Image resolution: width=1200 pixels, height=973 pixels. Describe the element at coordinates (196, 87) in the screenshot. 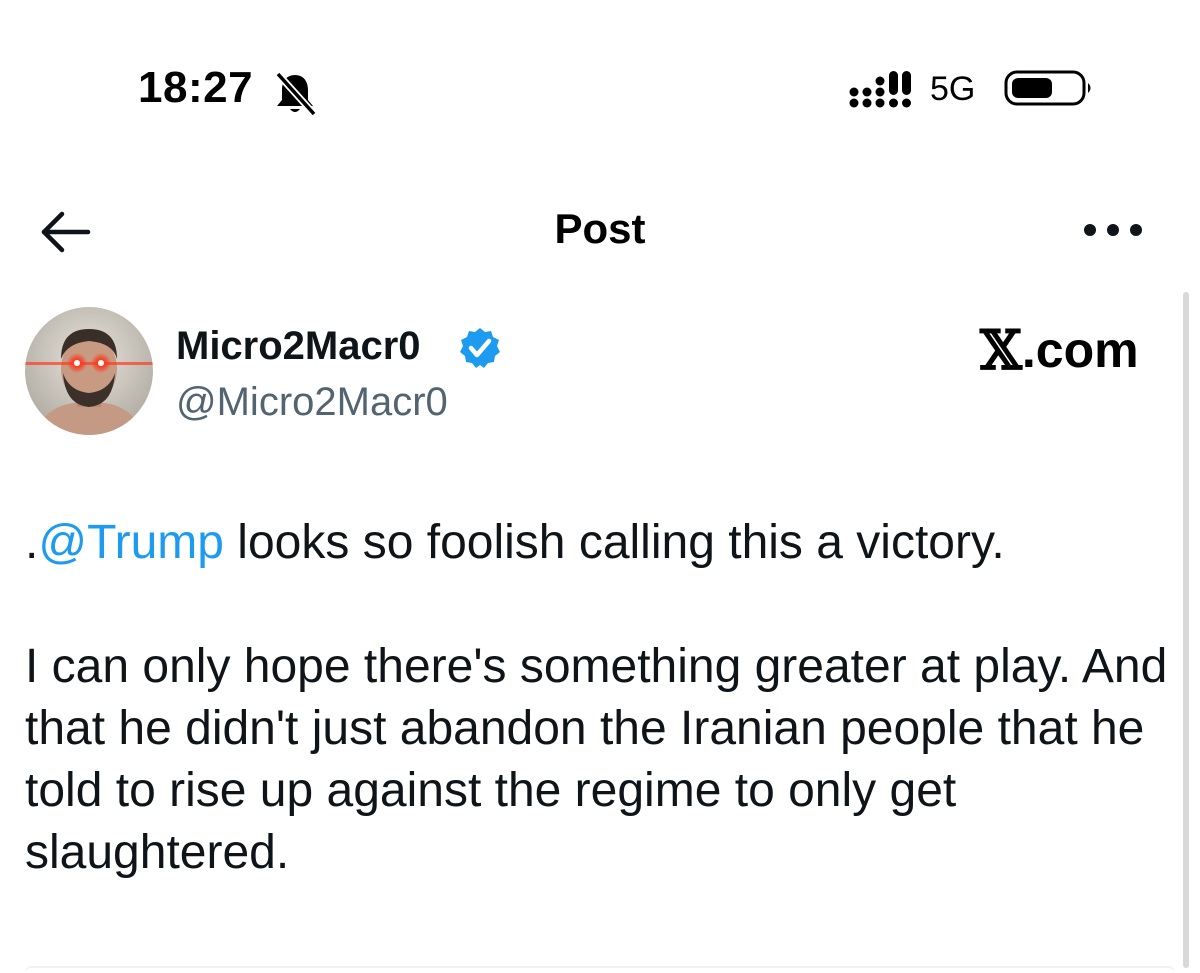

I see `status-time: 18:27` at that location.